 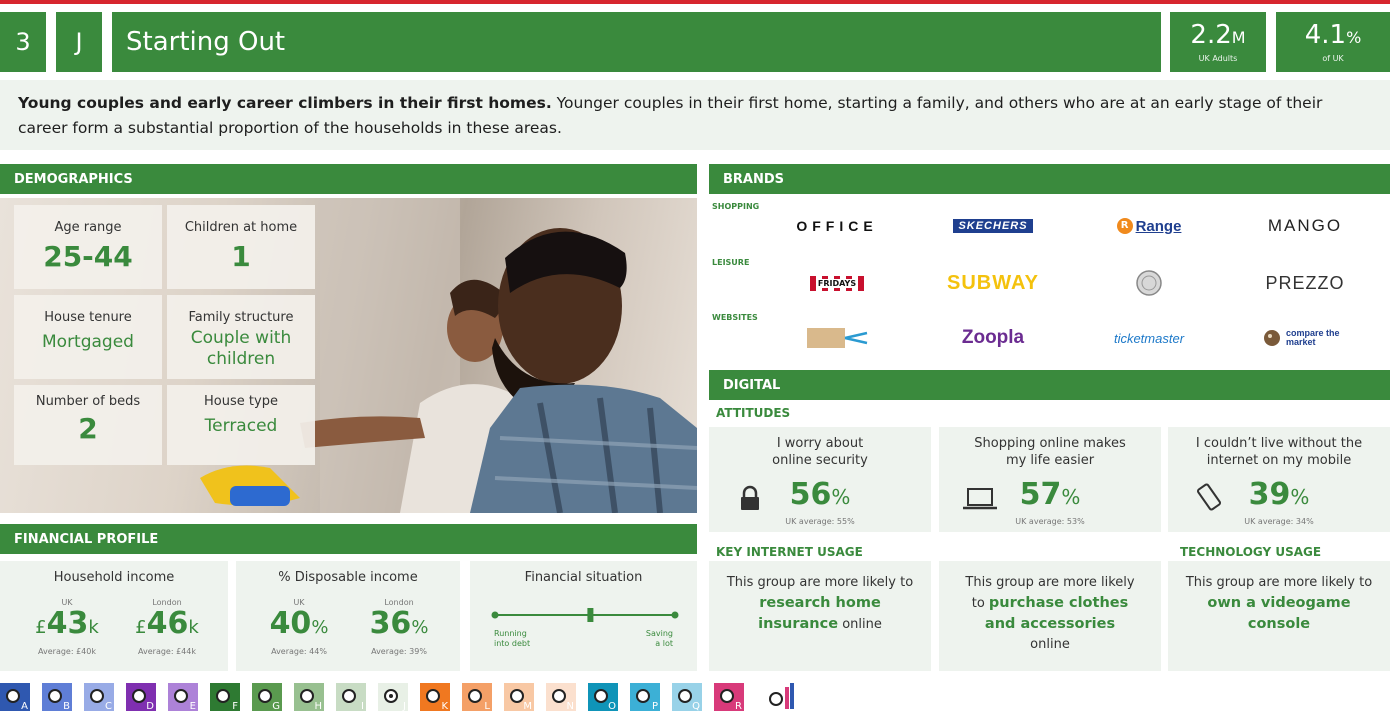 I want to click on income-unit: k, so click(x=93, y=627).